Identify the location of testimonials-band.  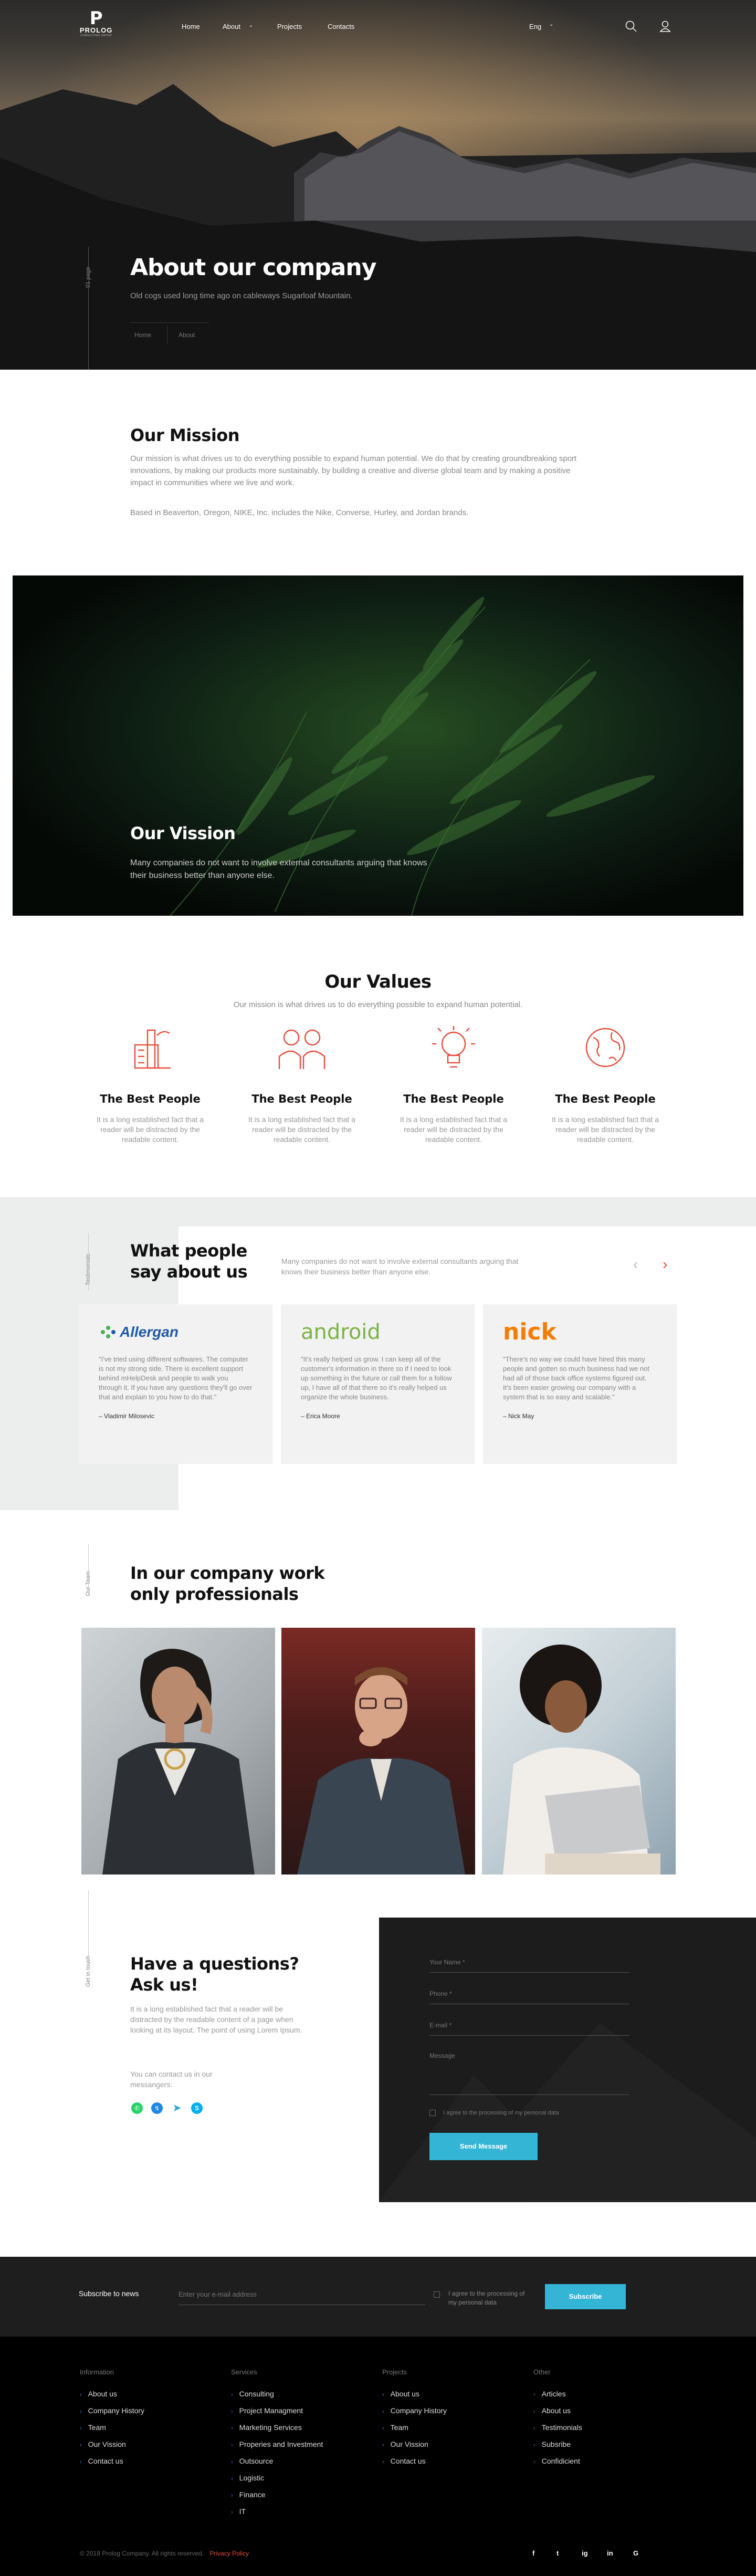
(378, 1212).